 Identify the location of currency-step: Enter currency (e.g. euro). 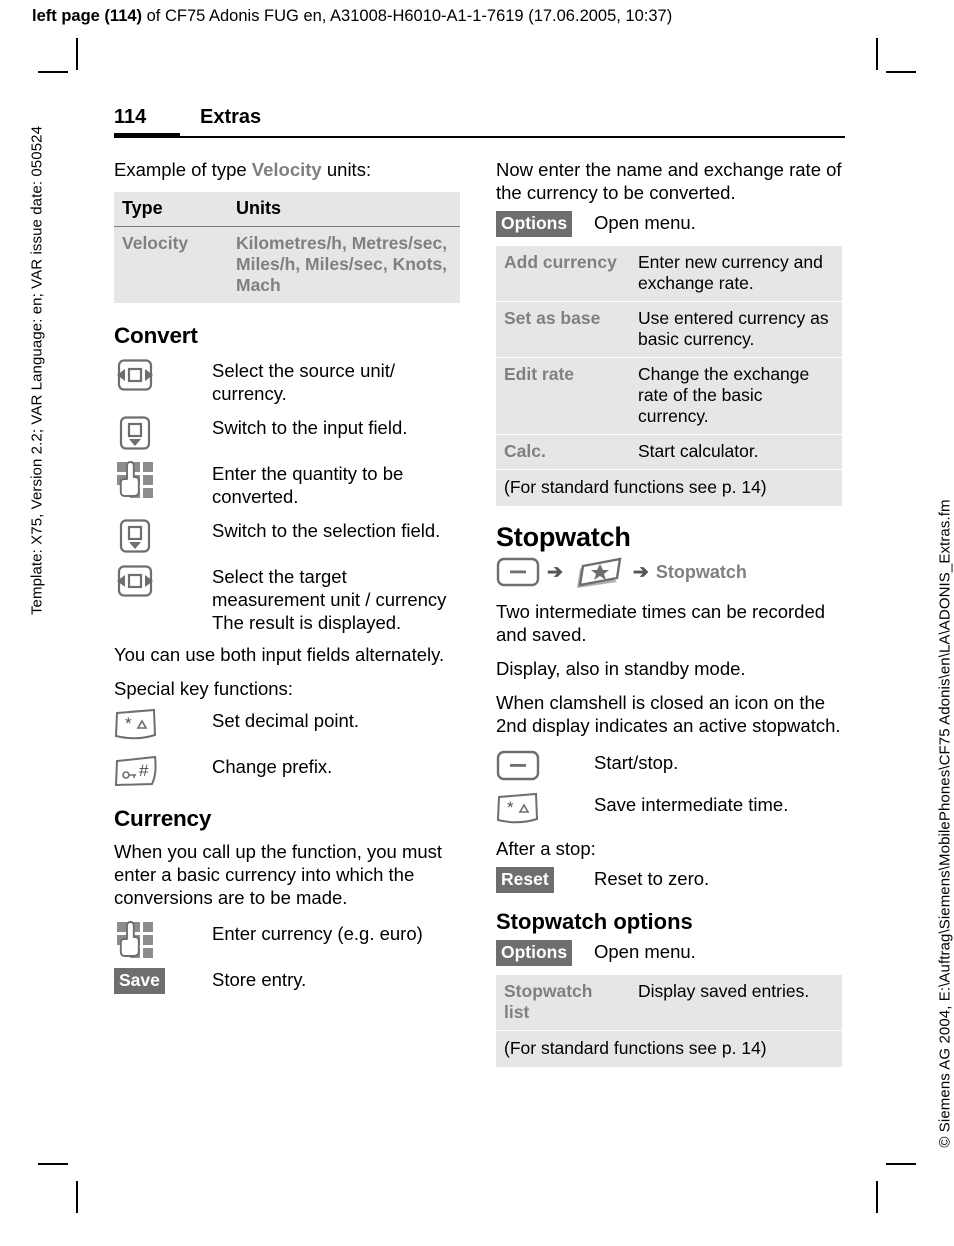
(288, 939).